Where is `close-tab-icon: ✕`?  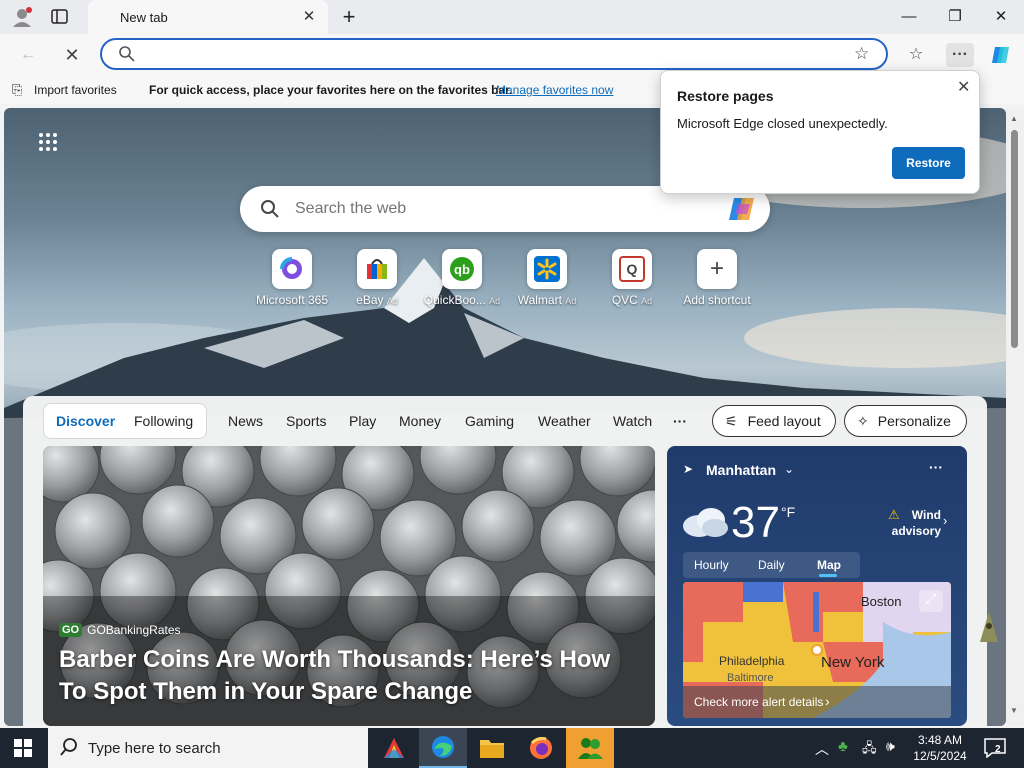 close-tab-icon: ✕ is located at coordinates (309, 17).